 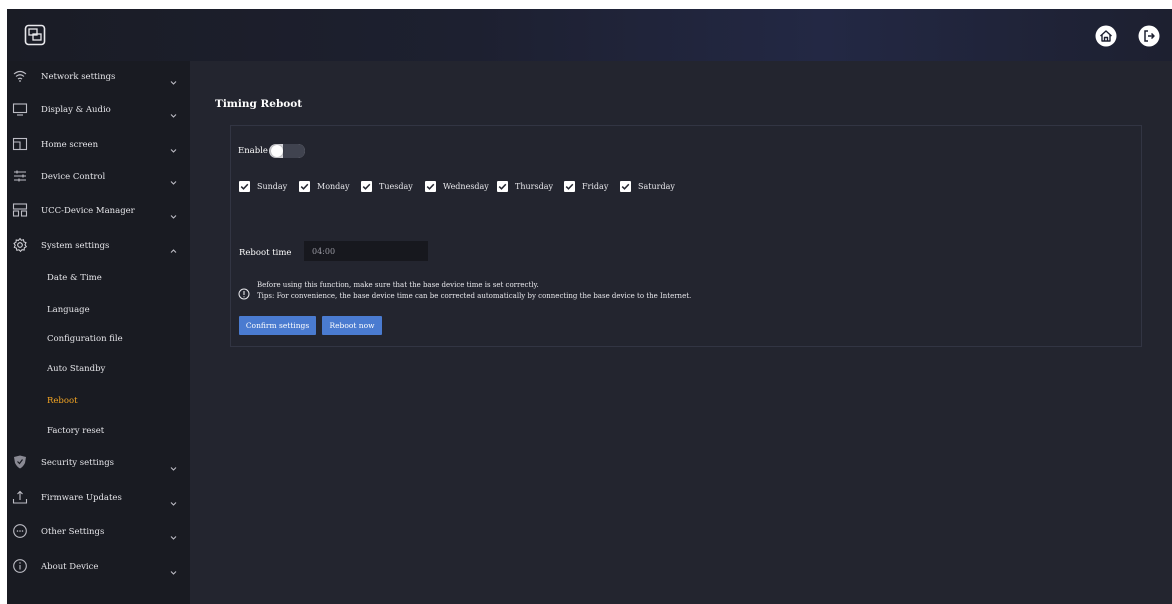 I want to click on day-label: Sunday, so click(x=272, y=186).